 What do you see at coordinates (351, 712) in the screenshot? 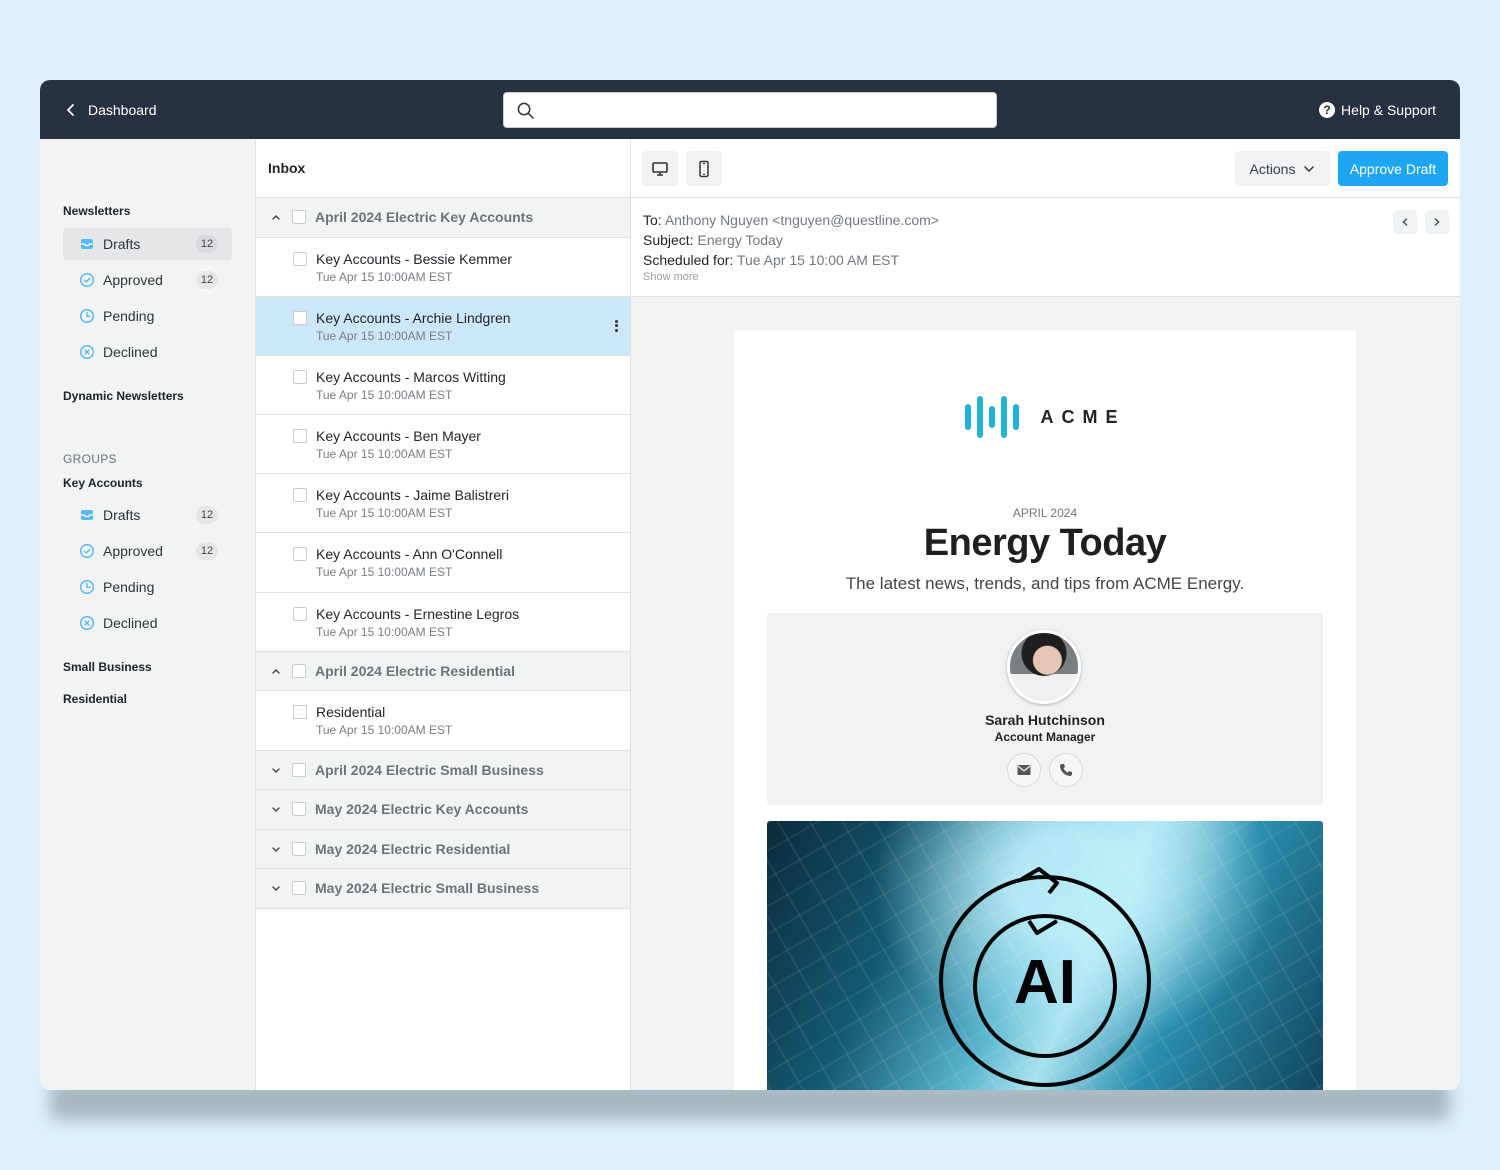
I see `message-title: Residential` at bounding box center [351, 712].